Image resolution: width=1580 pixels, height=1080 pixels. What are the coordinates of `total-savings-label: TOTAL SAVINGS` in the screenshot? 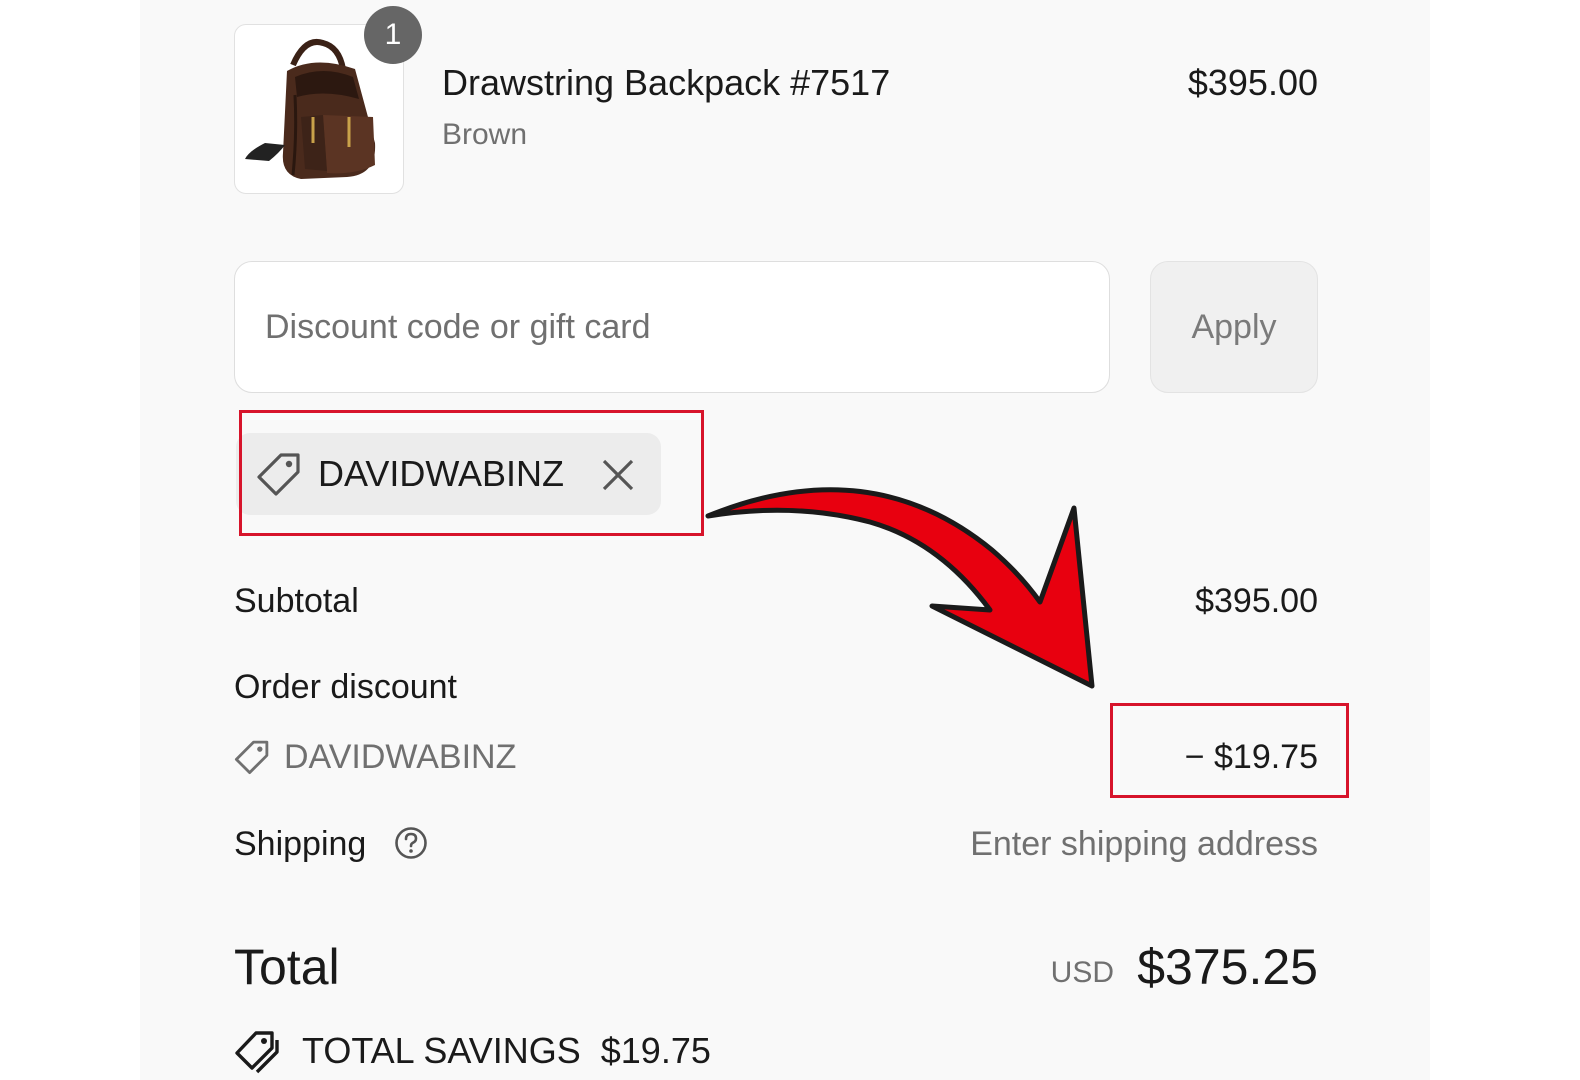 It's located at (441, 1050).